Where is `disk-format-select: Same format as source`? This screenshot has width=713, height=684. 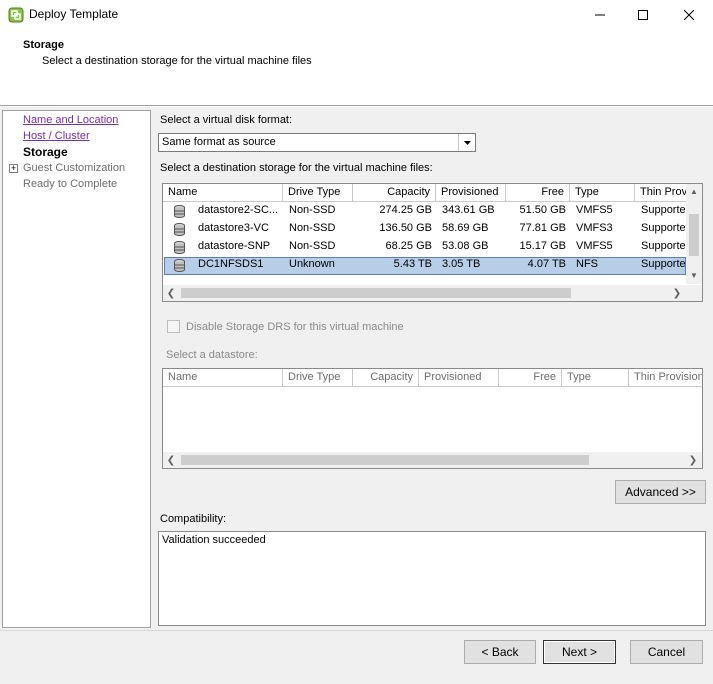 disk-format-select: Same format as source is located at coordinates (317, 142).